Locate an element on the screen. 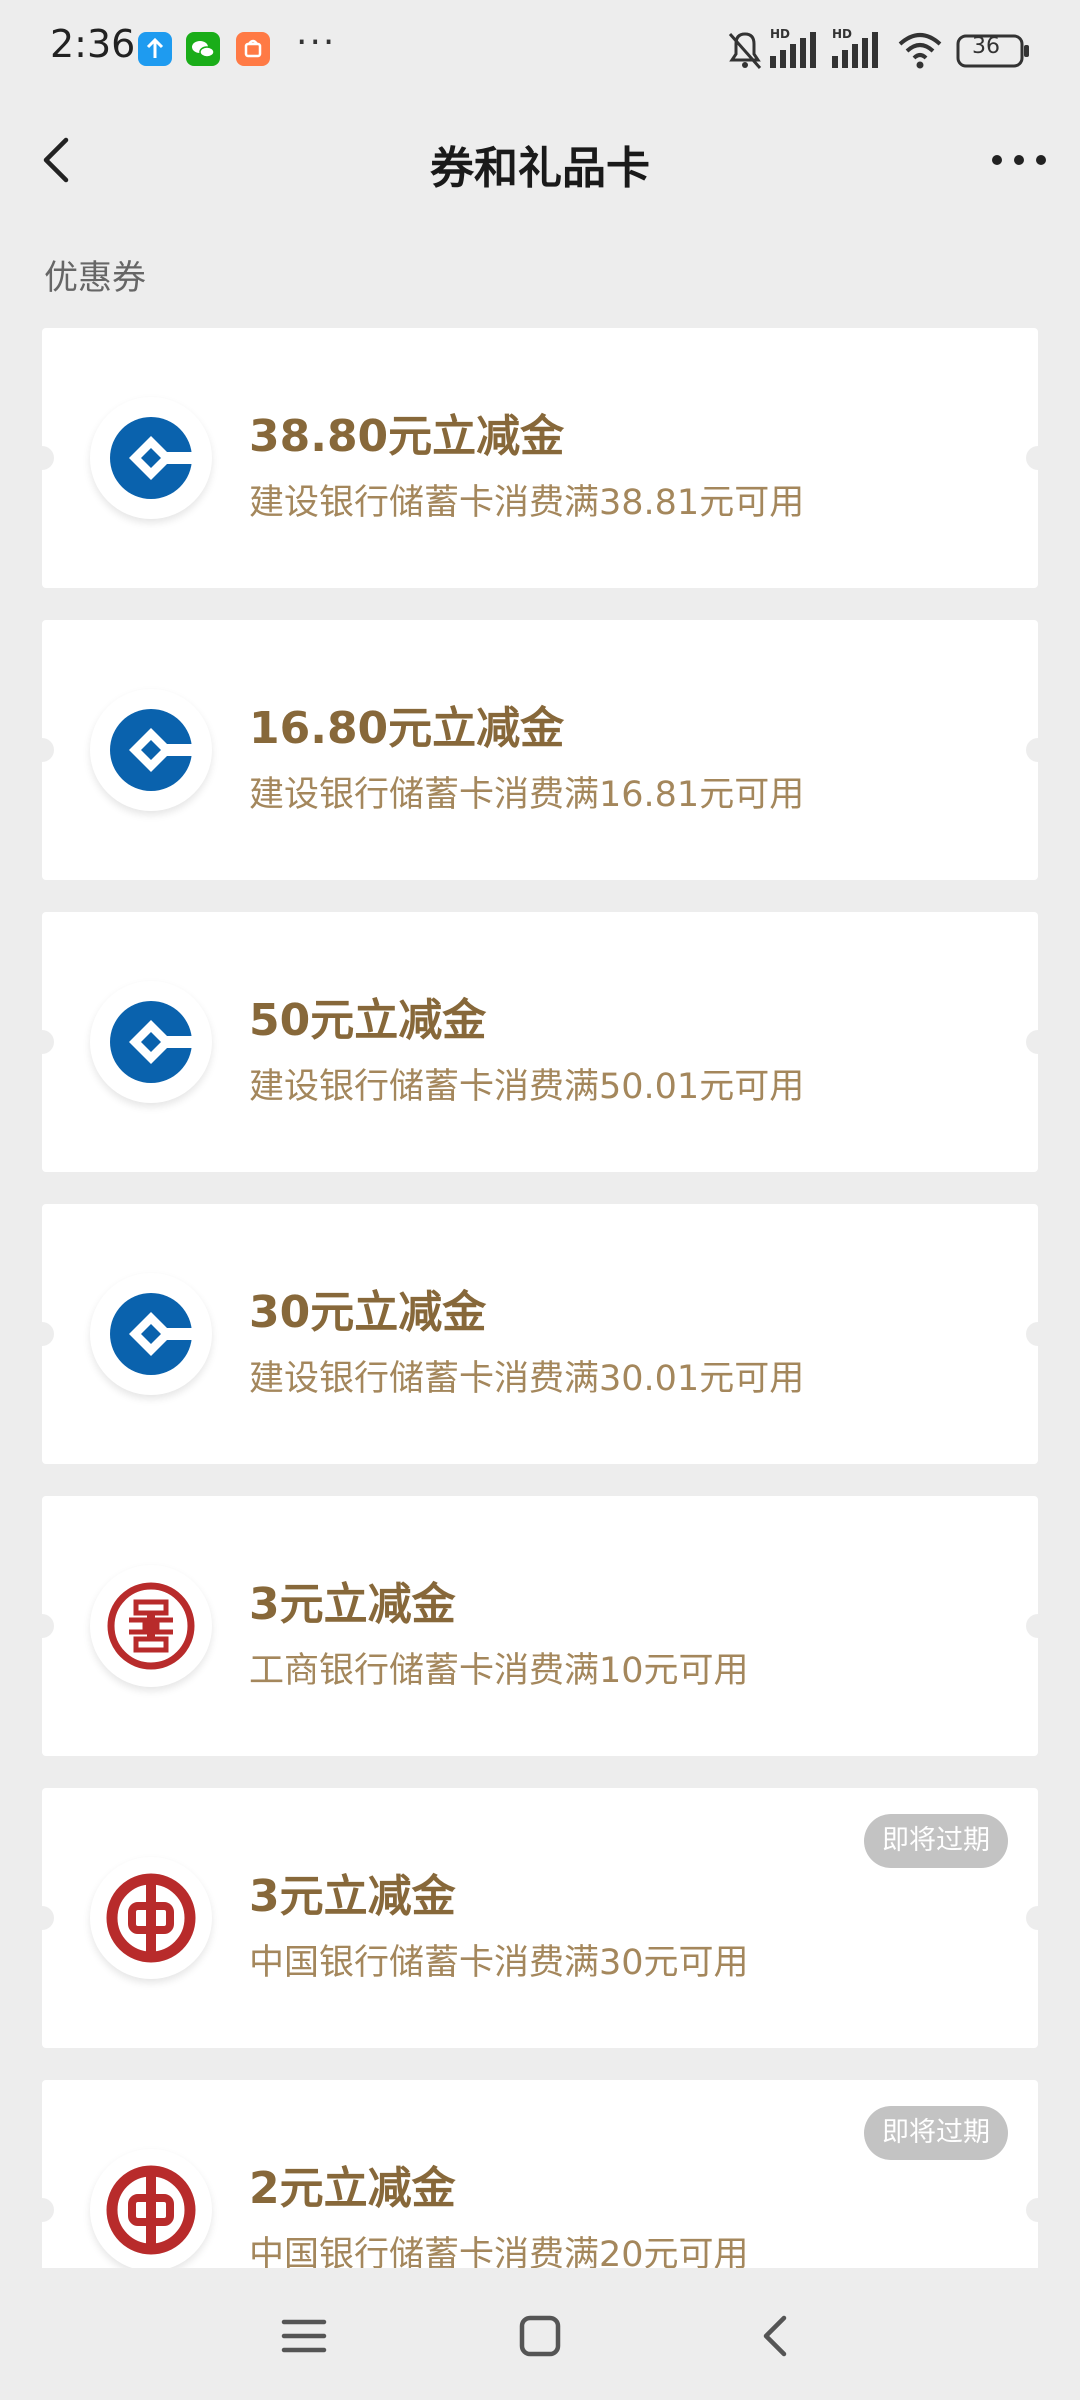 The image size is (1080, 2400). coupon-condition: 建设银行储蓄卡消费满38.81元可用 is located at coordinates (527, 503).